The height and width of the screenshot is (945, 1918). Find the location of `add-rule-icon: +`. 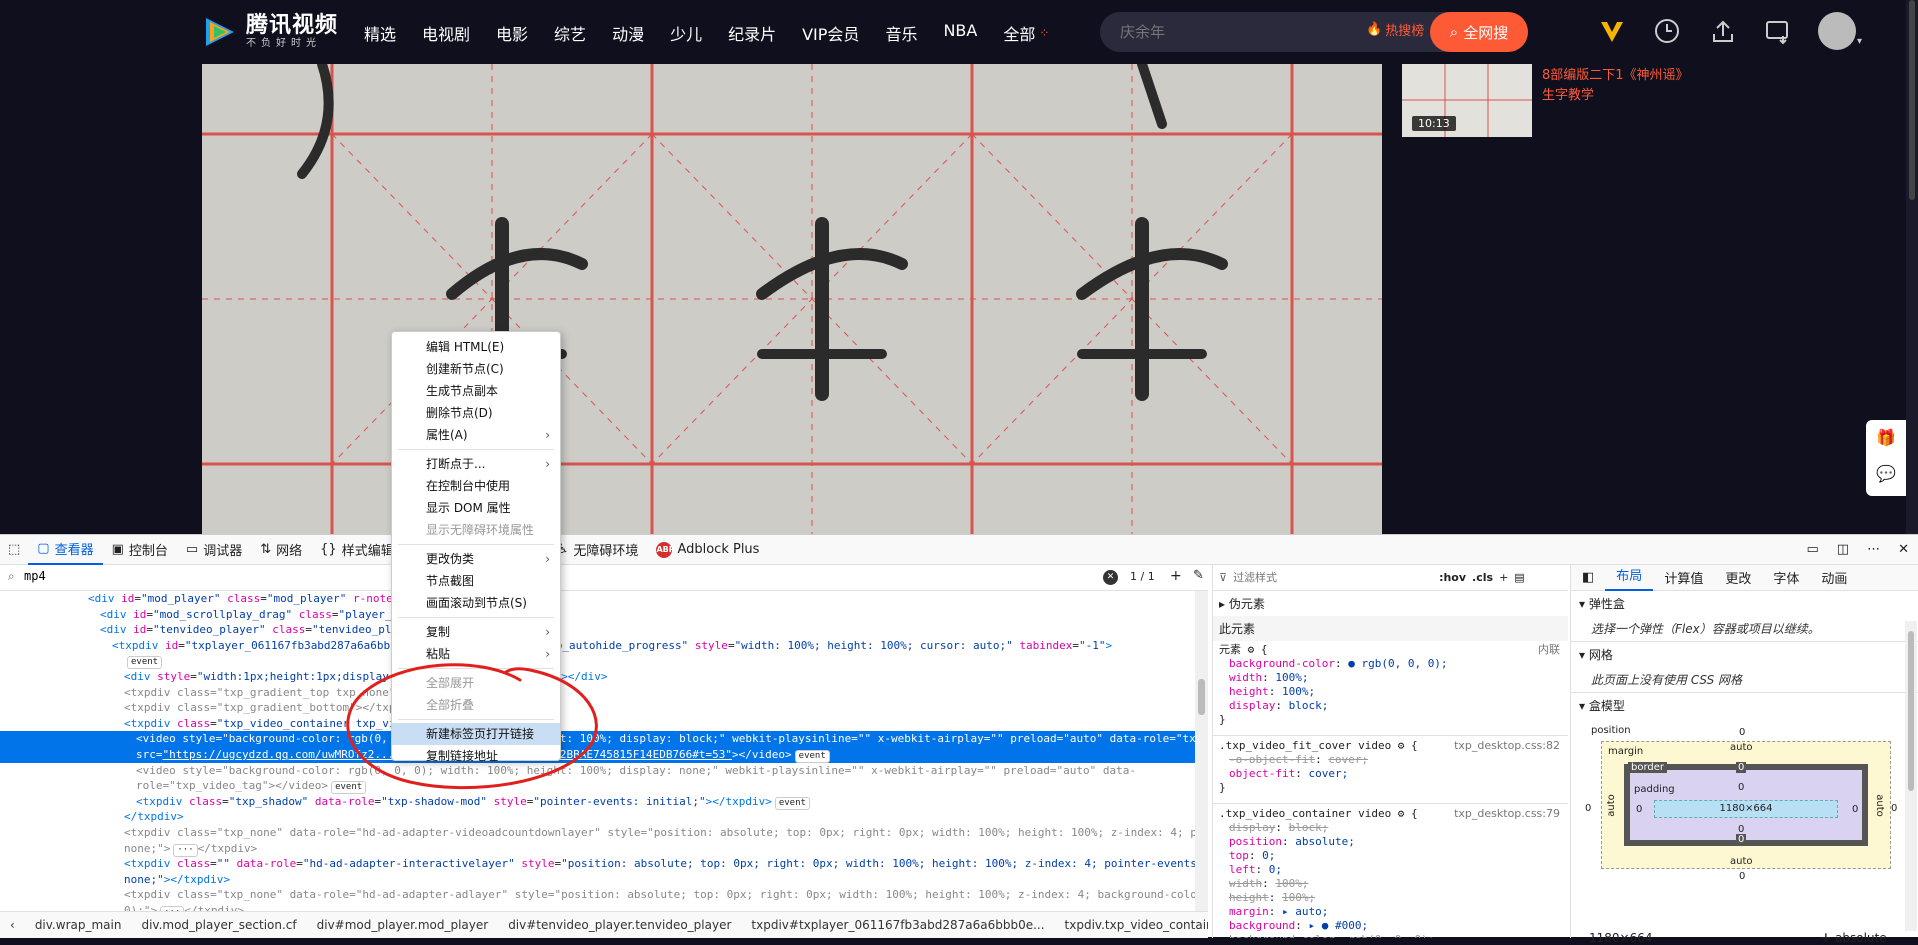

add-rule-icon: + is located at coordinates (1503, 577).